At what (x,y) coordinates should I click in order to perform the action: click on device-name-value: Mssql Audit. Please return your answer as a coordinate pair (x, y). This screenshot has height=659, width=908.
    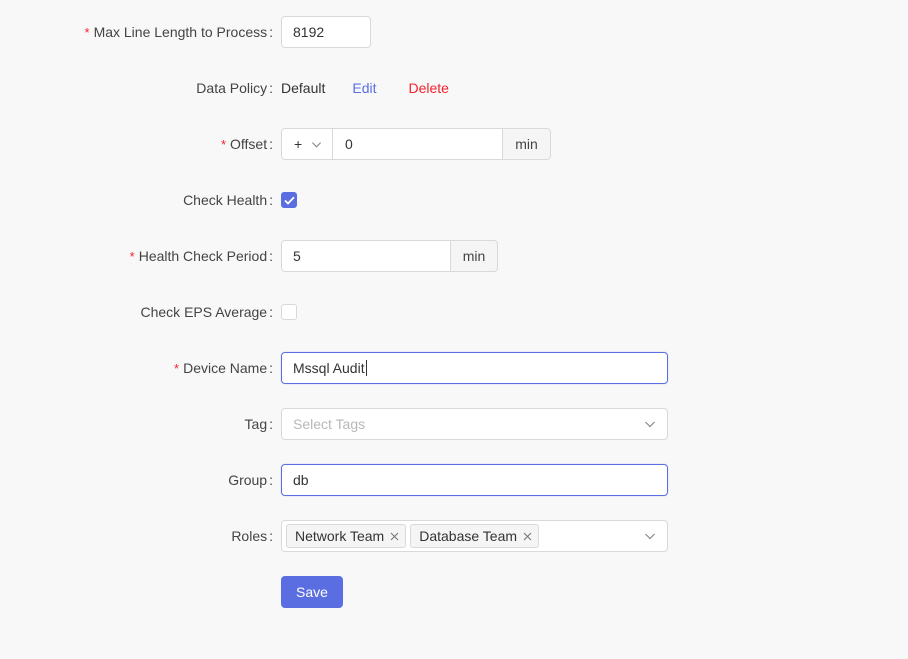
    Looking at the image, I should click on (329, 368).